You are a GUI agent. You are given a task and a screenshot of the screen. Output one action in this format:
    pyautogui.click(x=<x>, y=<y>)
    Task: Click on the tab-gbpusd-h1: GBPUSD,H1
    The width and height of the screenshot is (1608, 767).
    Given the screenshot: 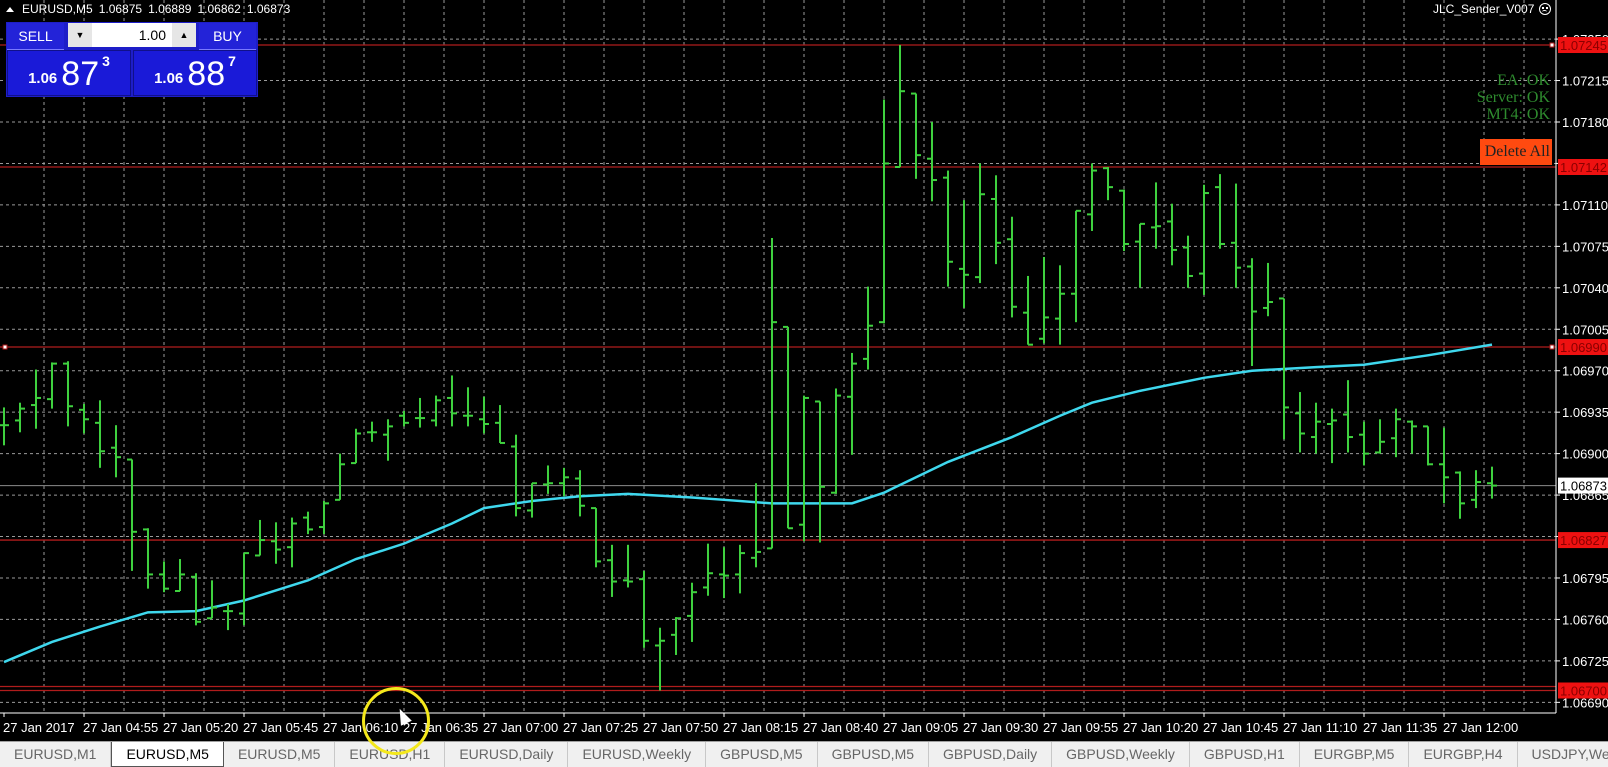 What is the action you would take?
    pyautogui.click(x=1245, y=754)
    